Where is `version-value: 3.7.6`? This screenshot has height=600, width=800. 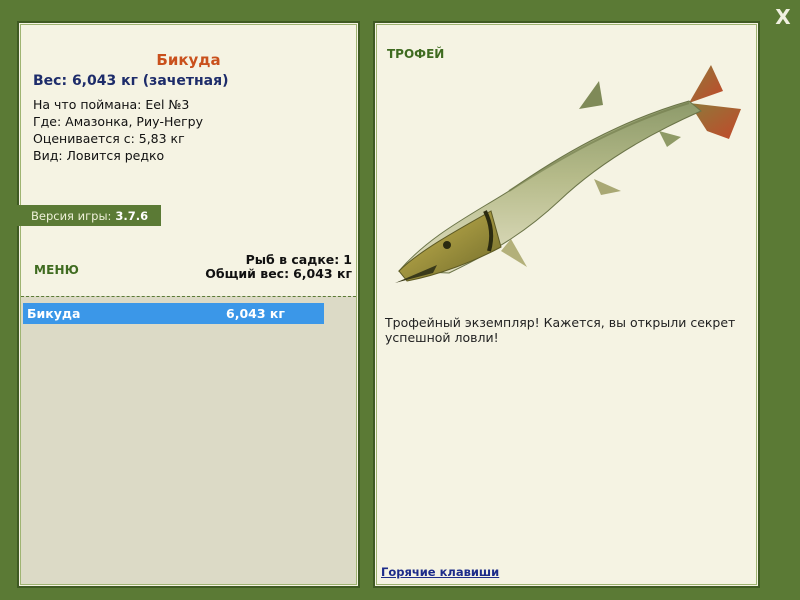
version-value: 3.7.6 is located at coordinates (132, 215).